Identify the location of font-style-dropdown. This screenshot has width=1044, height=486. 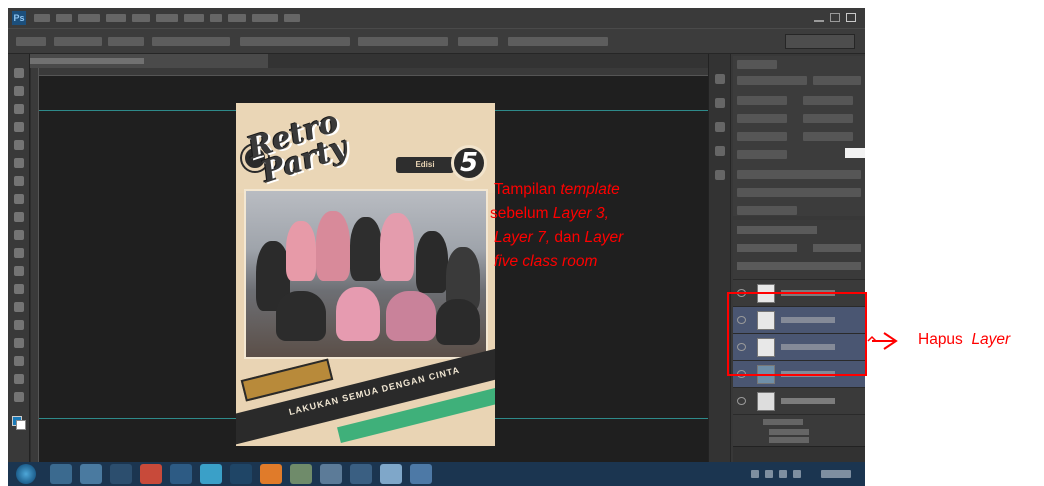
(126, 41).